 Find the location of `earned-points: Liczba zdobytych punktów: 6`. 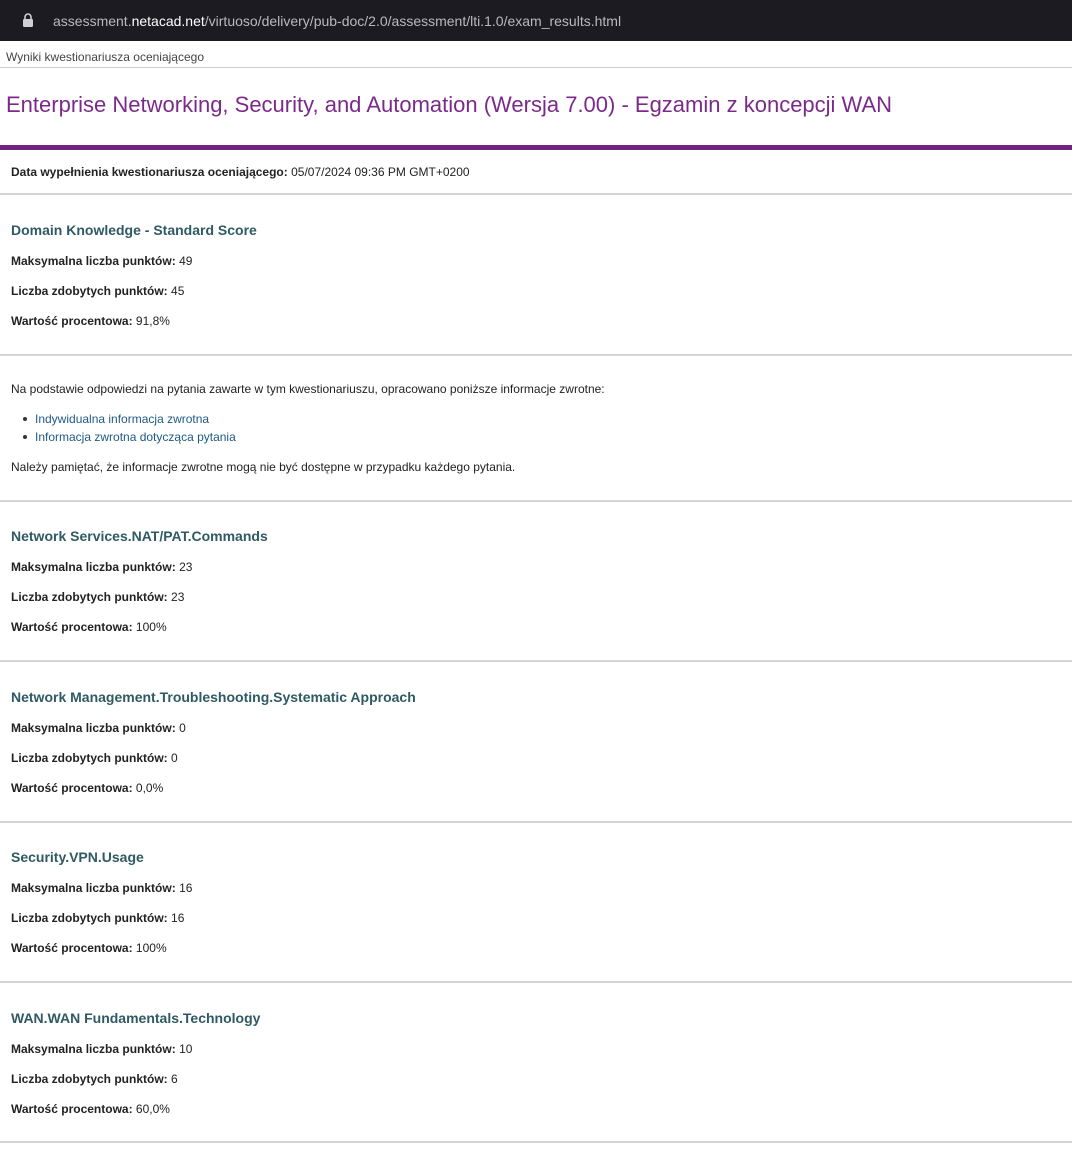

earned-points: Liczba zdobytych punktów: 6 is located at coordinates (94, 1079).